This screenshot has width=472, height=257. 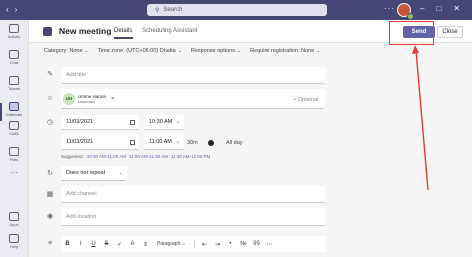 I want to click on rail-item-calendar: Calendar, so click(x=14, y=109).